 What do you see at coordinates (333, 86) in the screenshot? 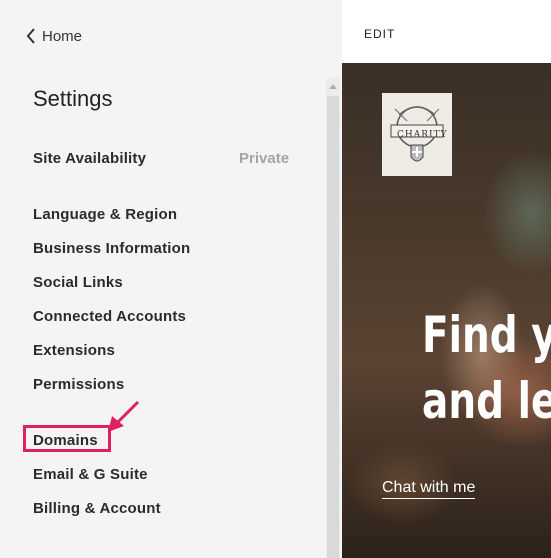
I see `scroll-up-arrow-icon` at bounding box center [333, 86].